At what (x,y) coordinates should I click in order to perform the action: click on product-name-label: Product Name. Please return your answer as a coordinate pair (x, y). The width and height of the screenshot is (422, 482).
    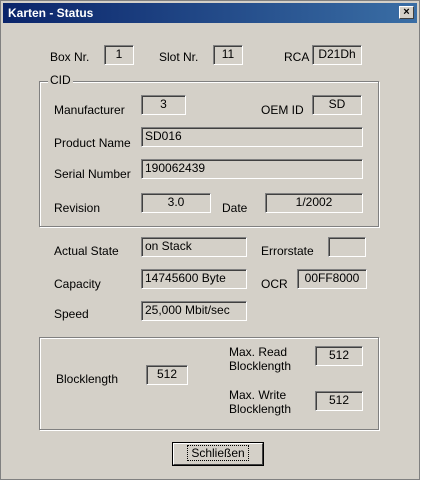
    Looking at the image, I should click on (92, 143).